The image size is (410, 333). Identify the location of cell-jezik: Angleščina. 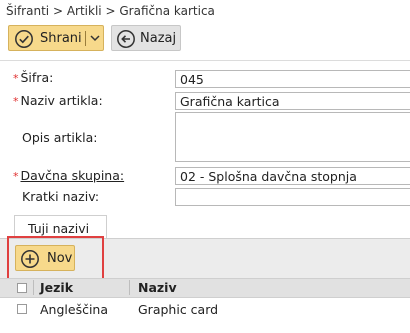
(74, 309).